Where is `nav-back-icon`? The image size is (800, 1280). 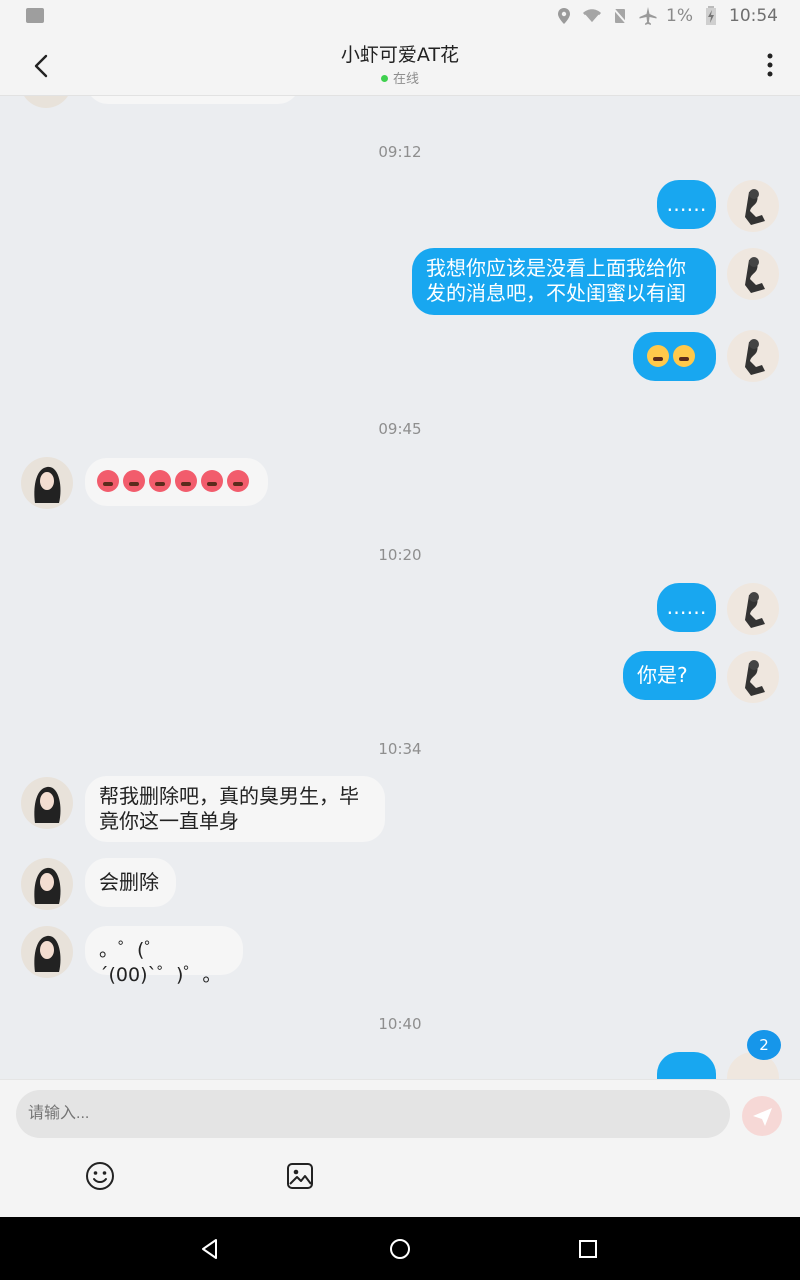 nav-back-icon is located at coordinates (210, 1249).